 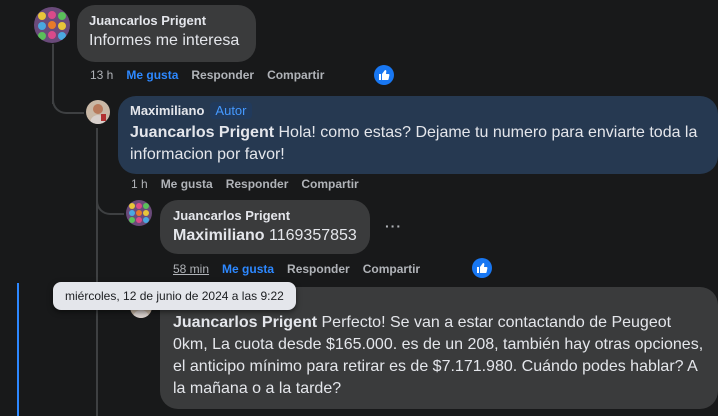 I want to click on comment-actions: 58 min Me gusta Responder Compartir, so click(x=303, y=269).